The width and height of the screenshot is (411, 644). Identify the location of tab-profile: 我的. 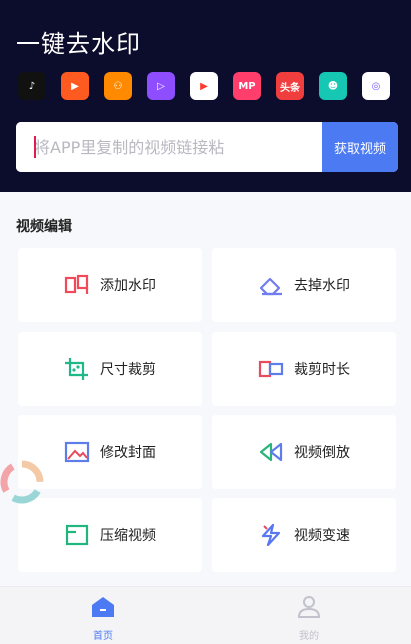
(309, 618).